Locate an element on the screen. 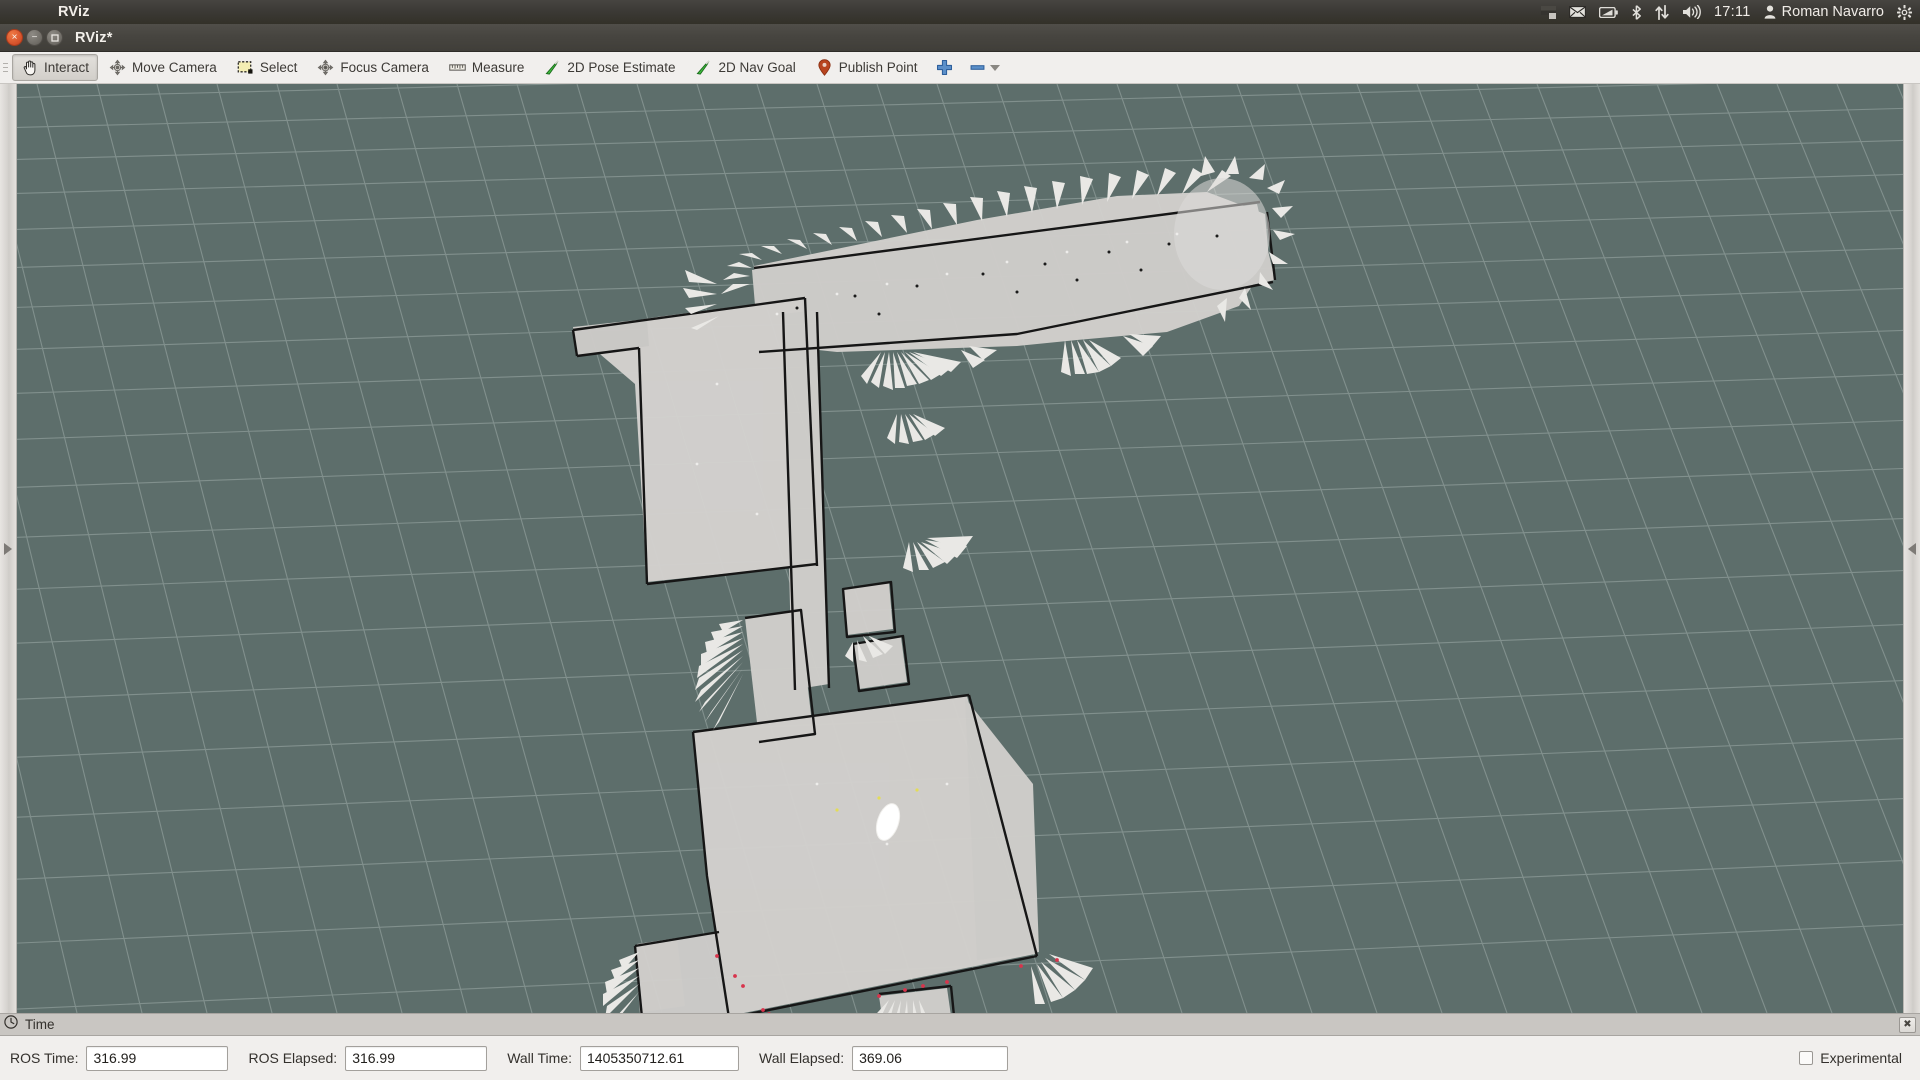 The height and width of the screenshot is (1080, 1920). ros-time-input is located at coordinates (157, 1058).